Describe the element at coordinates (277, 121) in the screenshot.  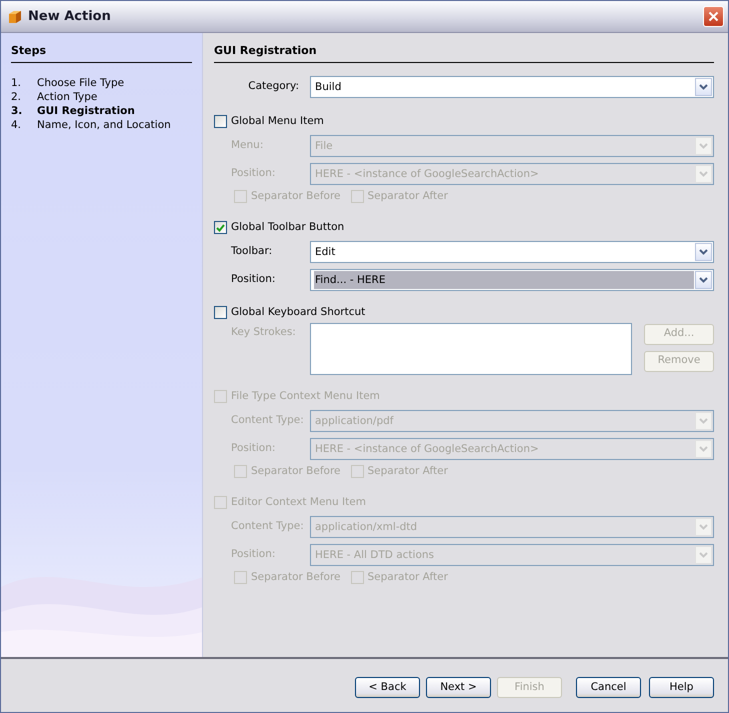
I see `checkbox-label: Global Menu Item` at that location.